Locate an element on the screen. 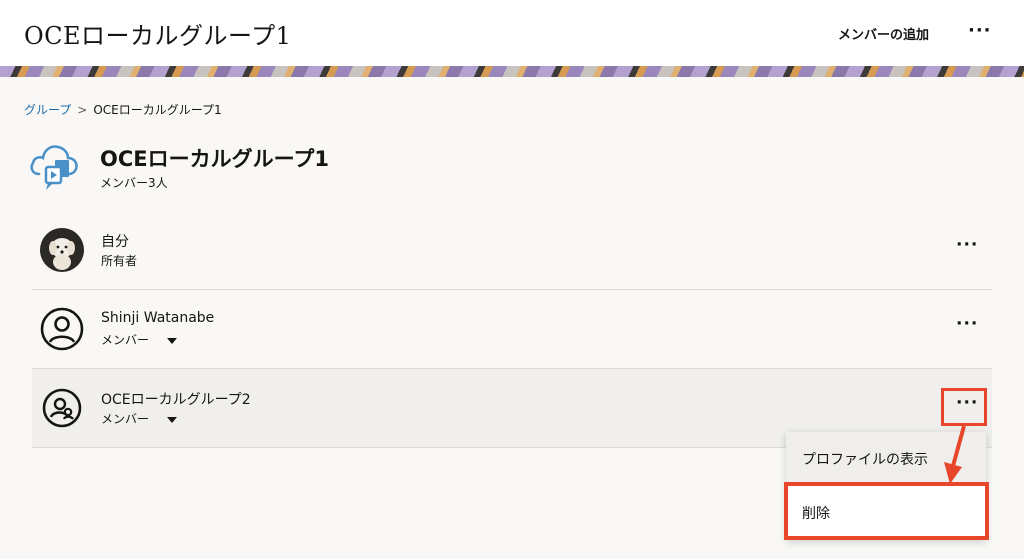 Image resolution: width=1024 pixels, height=559 pixels. person-icon is located at coordinates (62, 329).